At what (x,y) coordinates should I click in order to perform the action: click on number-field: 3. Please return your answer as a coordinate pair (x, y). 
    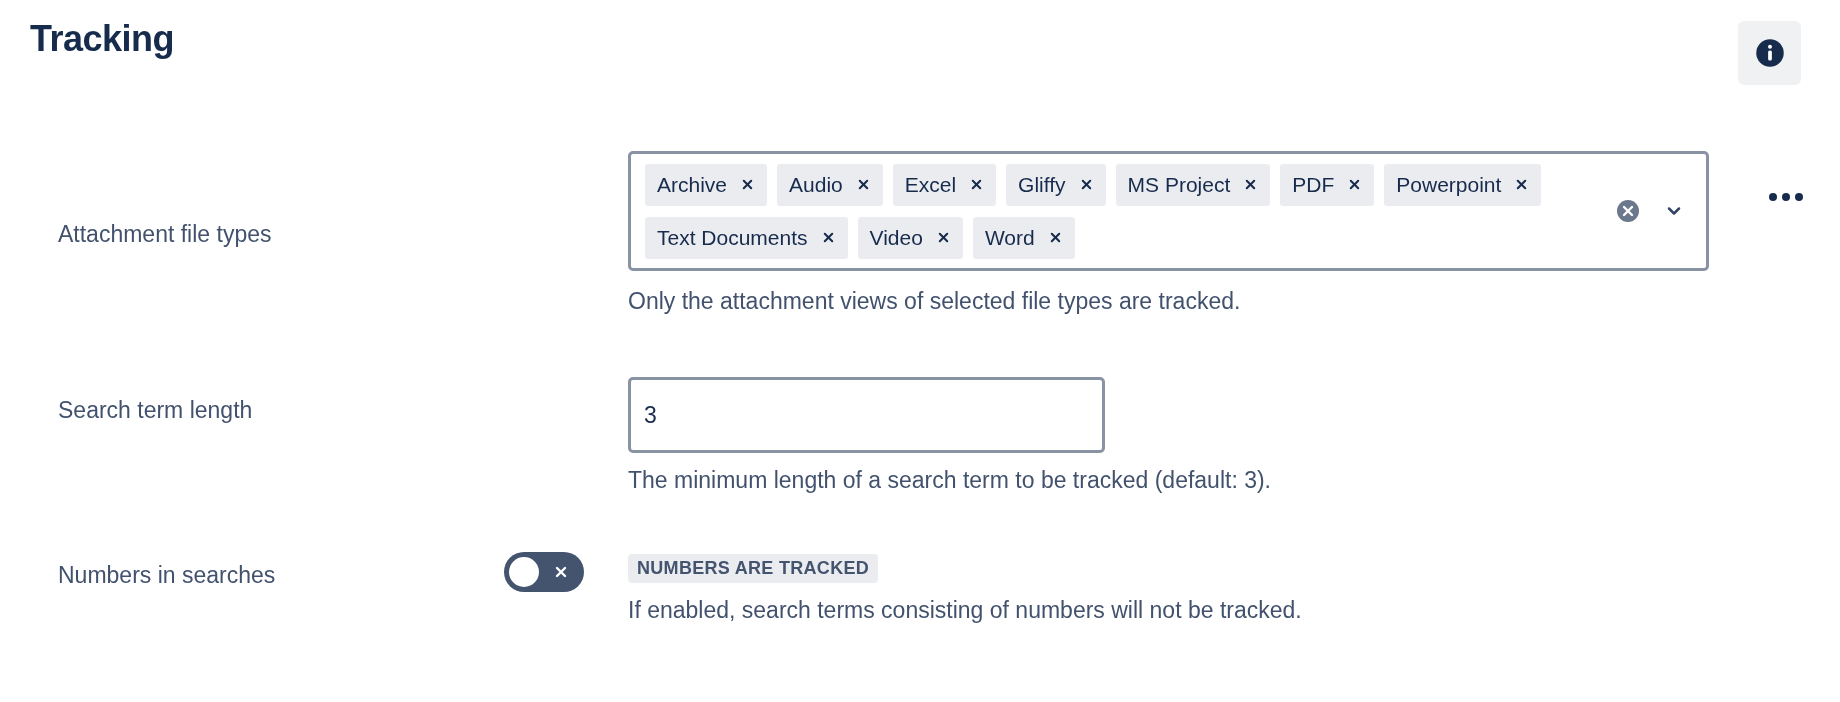
    Looking at the image, I should click on (866, 415).